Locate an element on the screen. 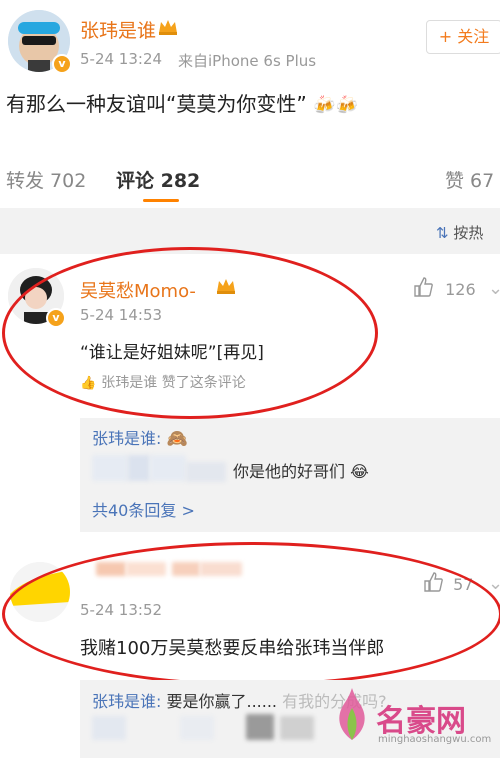  sort-label: 按热 is located at coordinates (468, 233).